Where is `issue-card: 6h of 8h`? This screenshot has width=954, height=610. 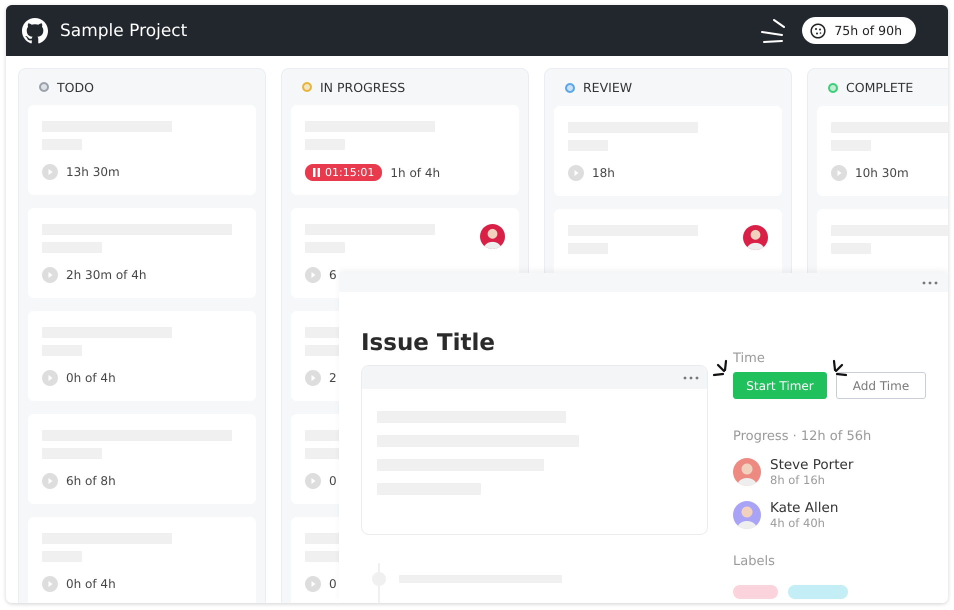 issue-card: 6h of 8h is located at coordinates (142, 459).